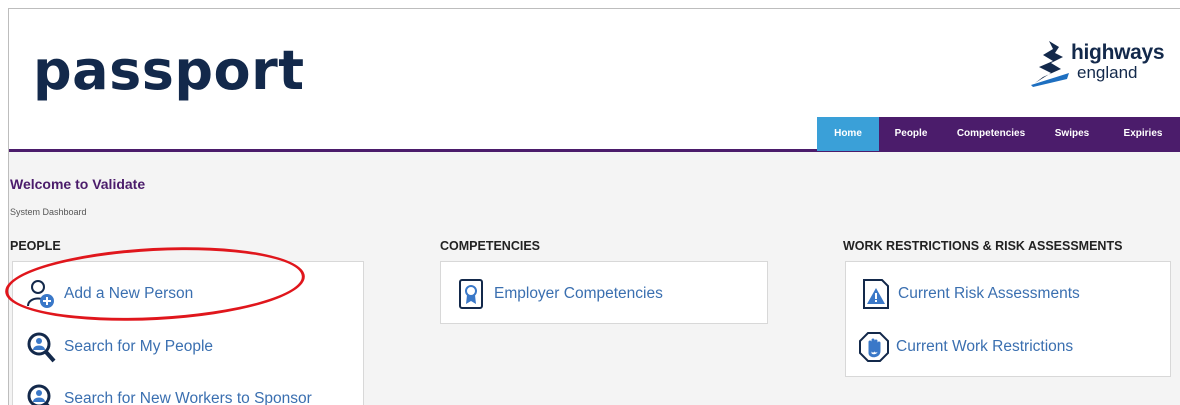  Describe the element at coordinates (875, 294) in the screenshot. I see `warning-document-icon` at that location.